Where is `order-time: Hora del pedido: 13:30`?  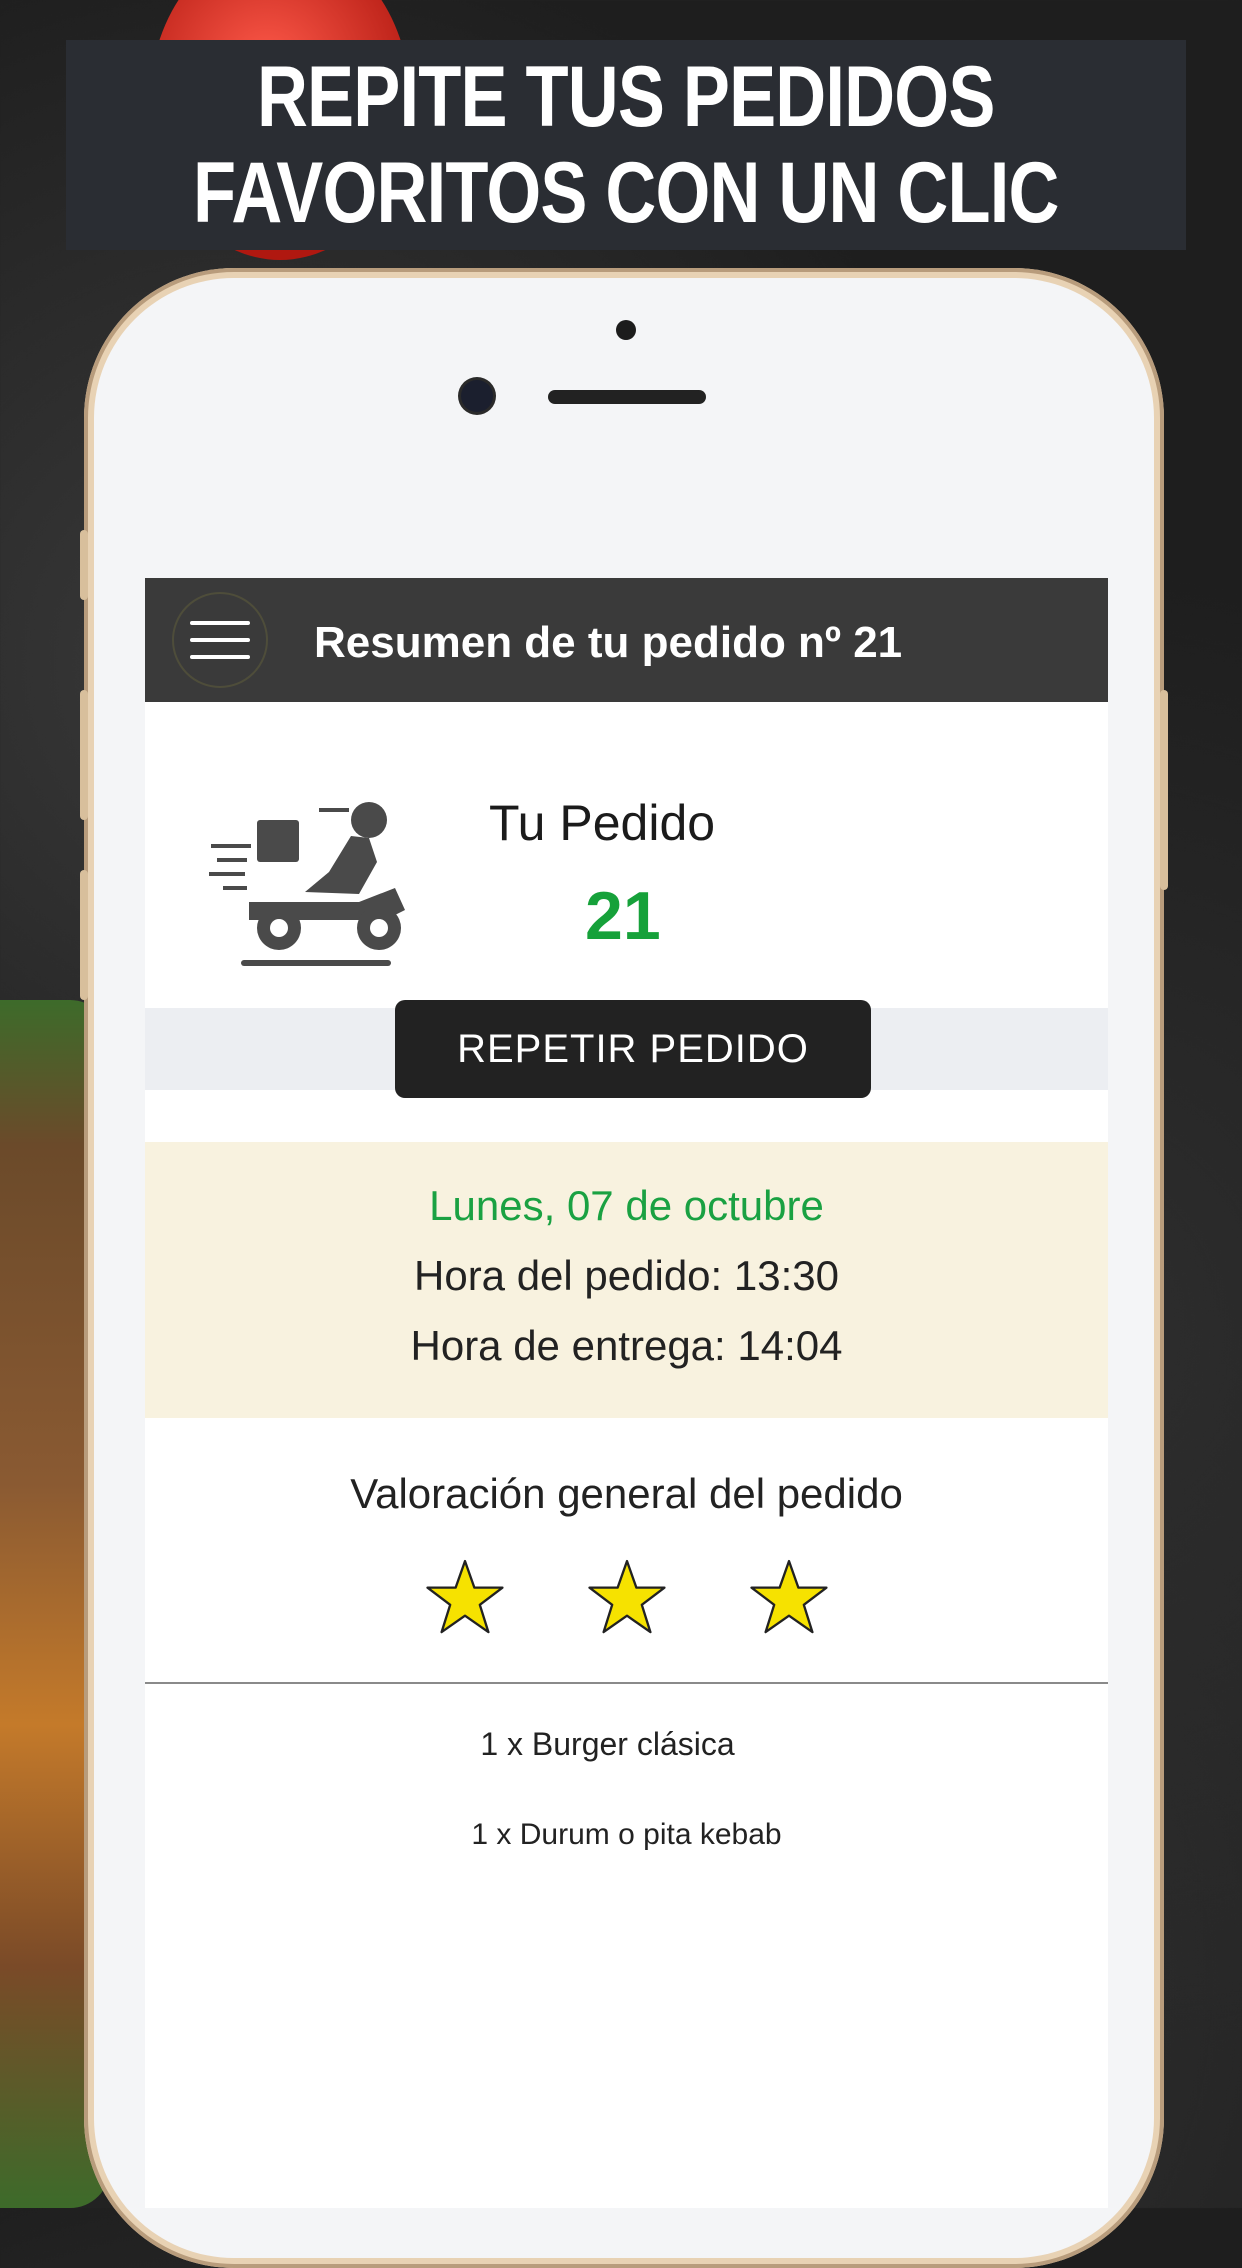
order-time: Hora del pedido: 13:30 is located at coordinates (626, 1275).